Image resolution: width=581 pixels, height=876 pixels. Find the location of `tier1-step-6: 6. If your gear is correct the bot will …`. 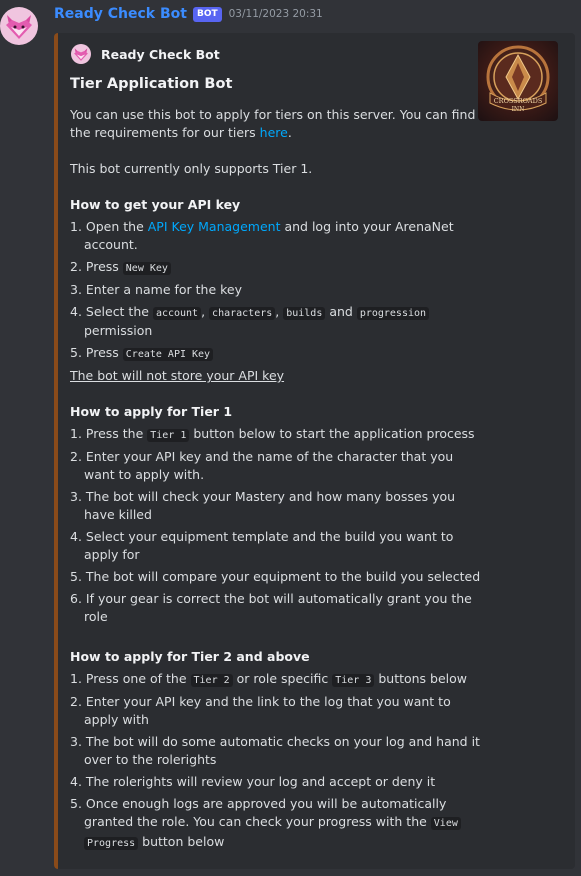

tier1-step-6: 6. If your gear is correct the bot will … is located at coordinates (271, 598).